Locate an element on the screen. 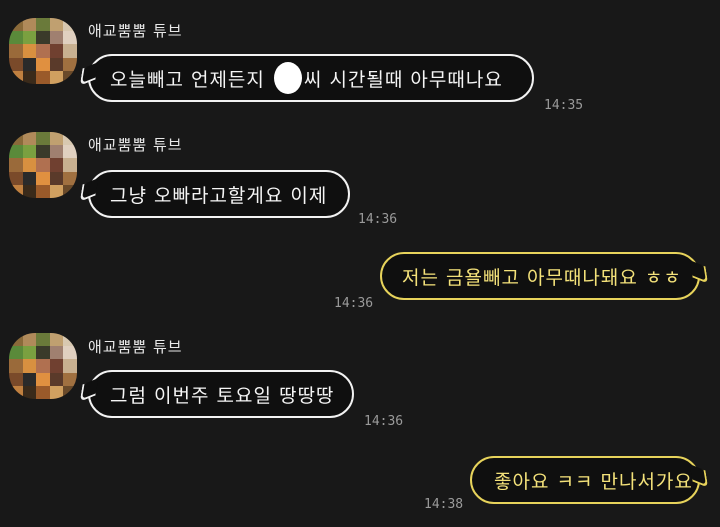 Image resolution: width=720 pixels, height=527 pixels. message-text: 씨 시간될때 아무때나요 is located at coordinates (403, 79).